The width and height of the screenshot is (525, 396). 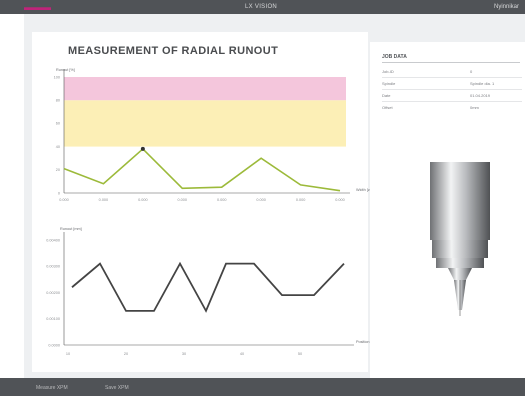 What do you see at coordinates (71, 229) in the screenshot?
I see `y-axis-label: Runout [mm]` at bounding box center [71, 229].